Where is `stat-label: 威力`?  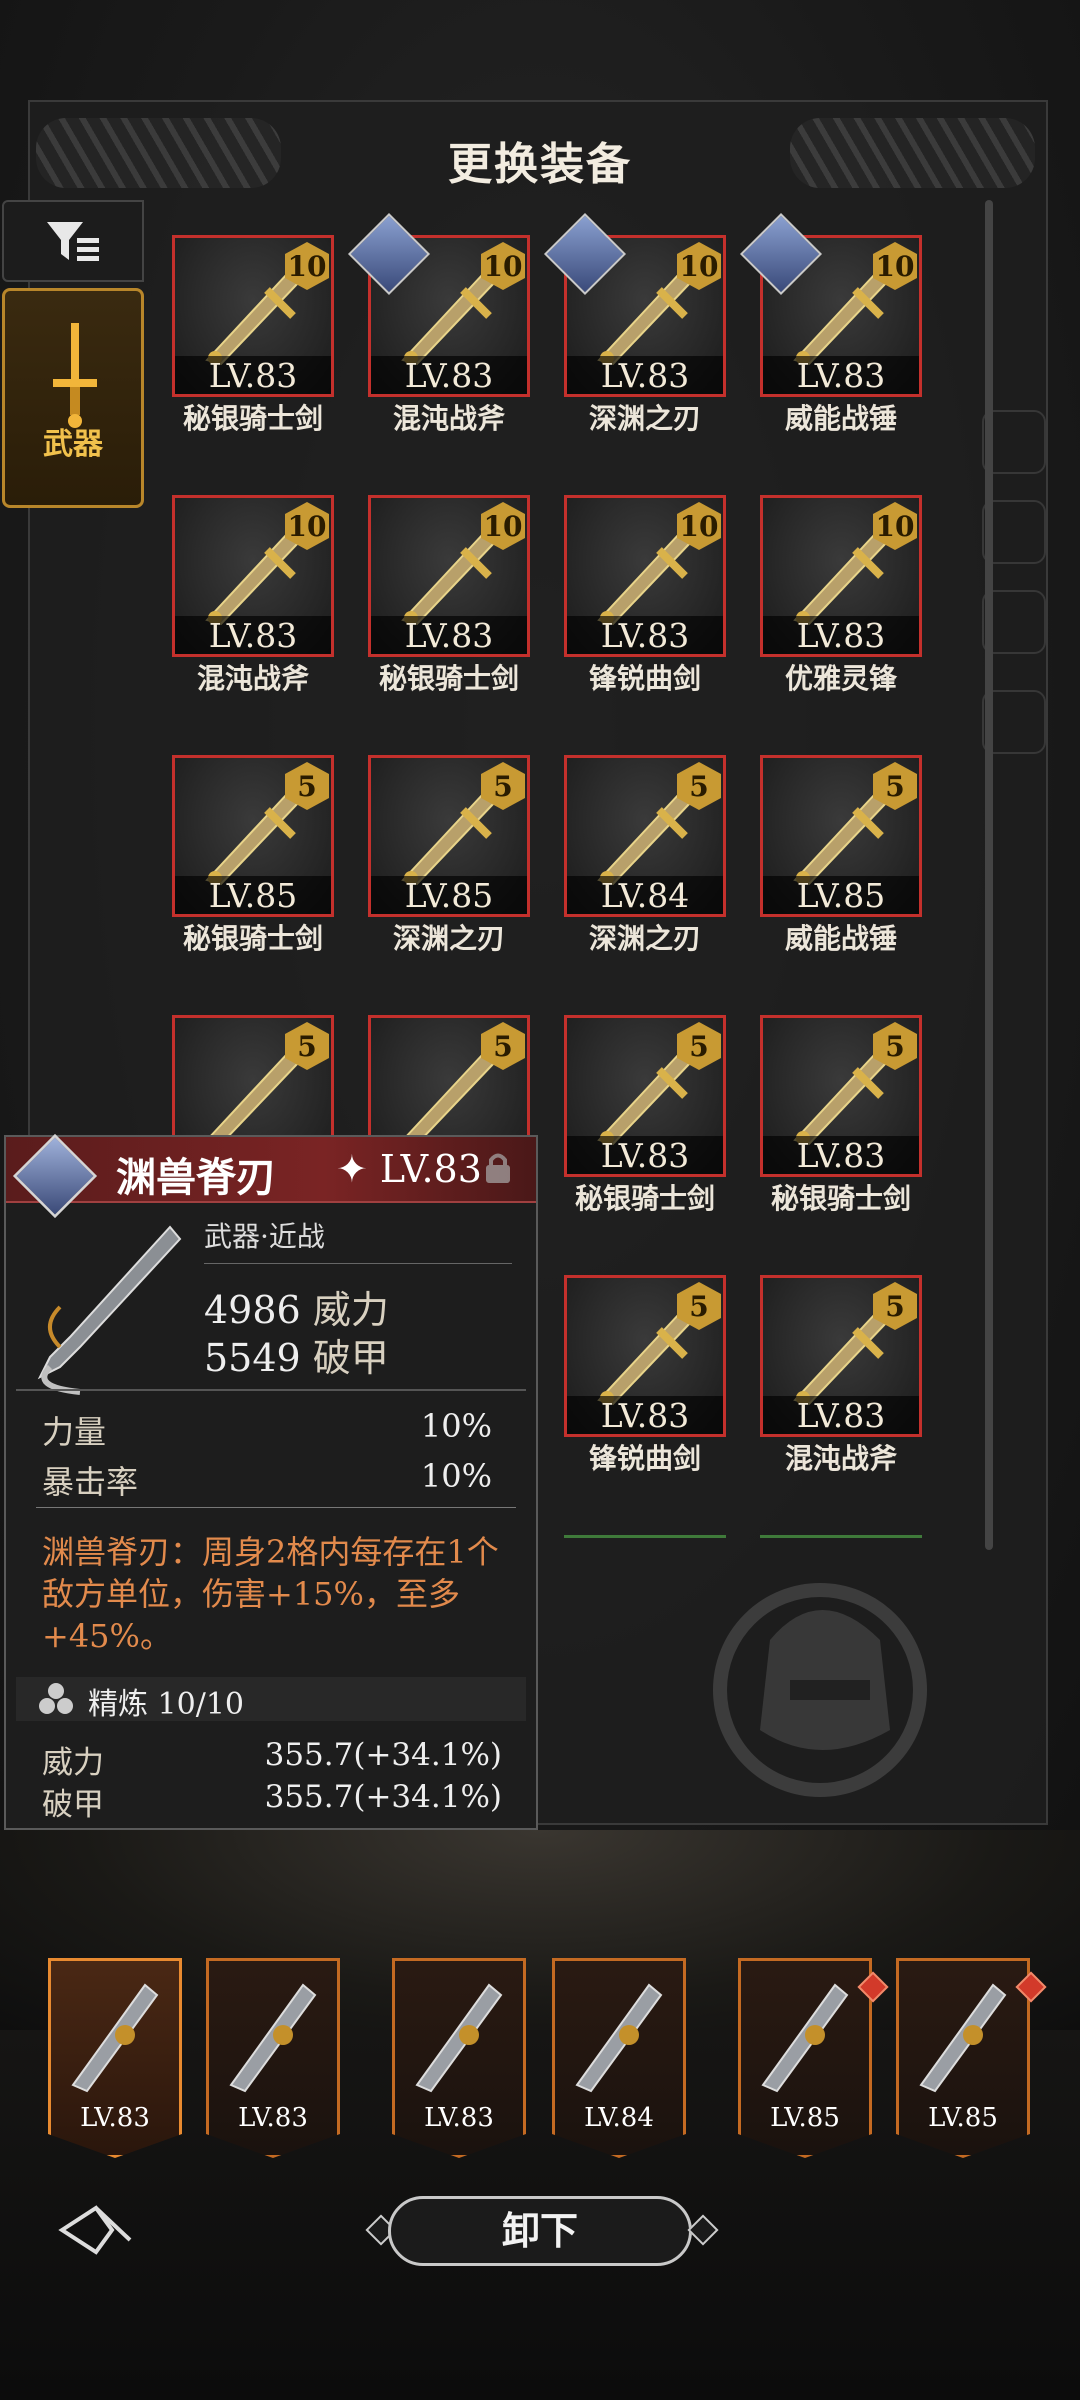
stat-label: 威力 is located at coordinates (350, 1310).